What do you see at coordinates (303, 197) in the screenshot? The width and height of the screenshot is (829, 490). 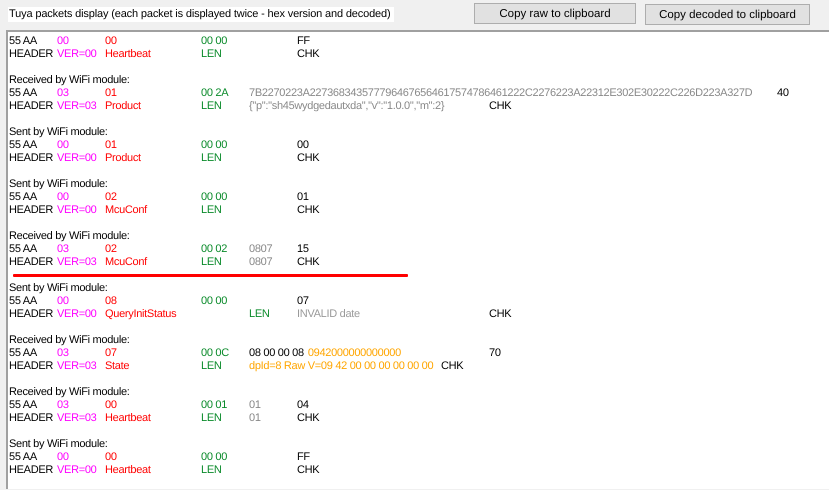 I see `checksum-text: 01` at bounding box center [303, 197].